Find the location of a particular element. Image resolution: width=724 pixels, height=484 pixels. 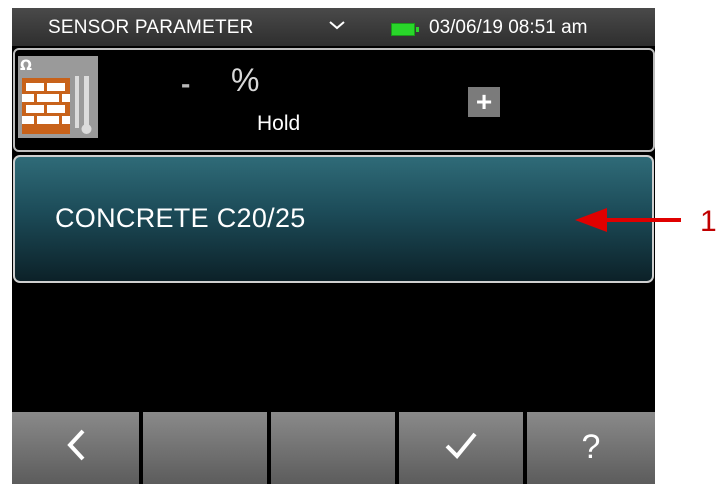

confirm-button is located at coordinates (461, 448).